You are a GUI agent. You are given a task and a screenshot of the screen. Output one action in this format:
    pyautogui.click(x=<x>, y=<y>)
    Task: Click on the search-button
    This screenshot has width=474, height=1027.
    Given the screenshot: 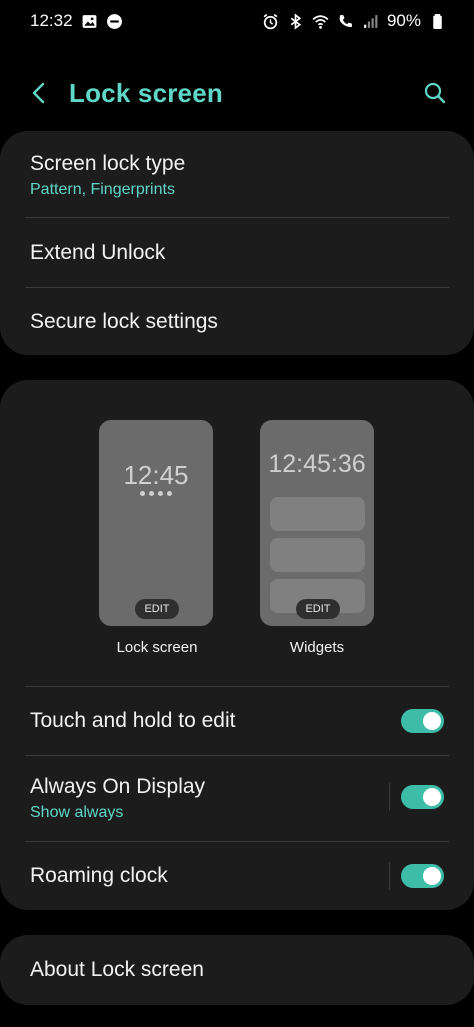 What is the action you would take?
    pyautogui.click(x=435, y=93)
    